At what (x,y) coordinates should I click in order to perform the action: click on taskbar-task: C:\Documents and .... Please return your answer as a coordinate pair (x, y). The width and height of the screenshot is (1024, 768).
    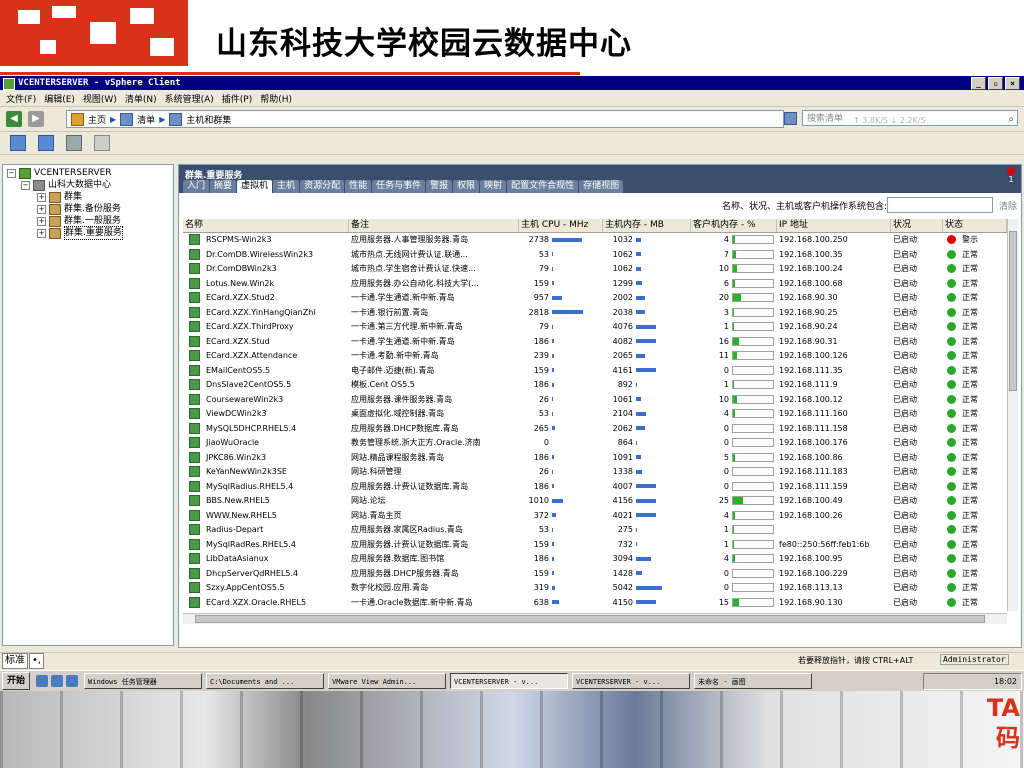
    Looking at the image, I should click on (265, 681).